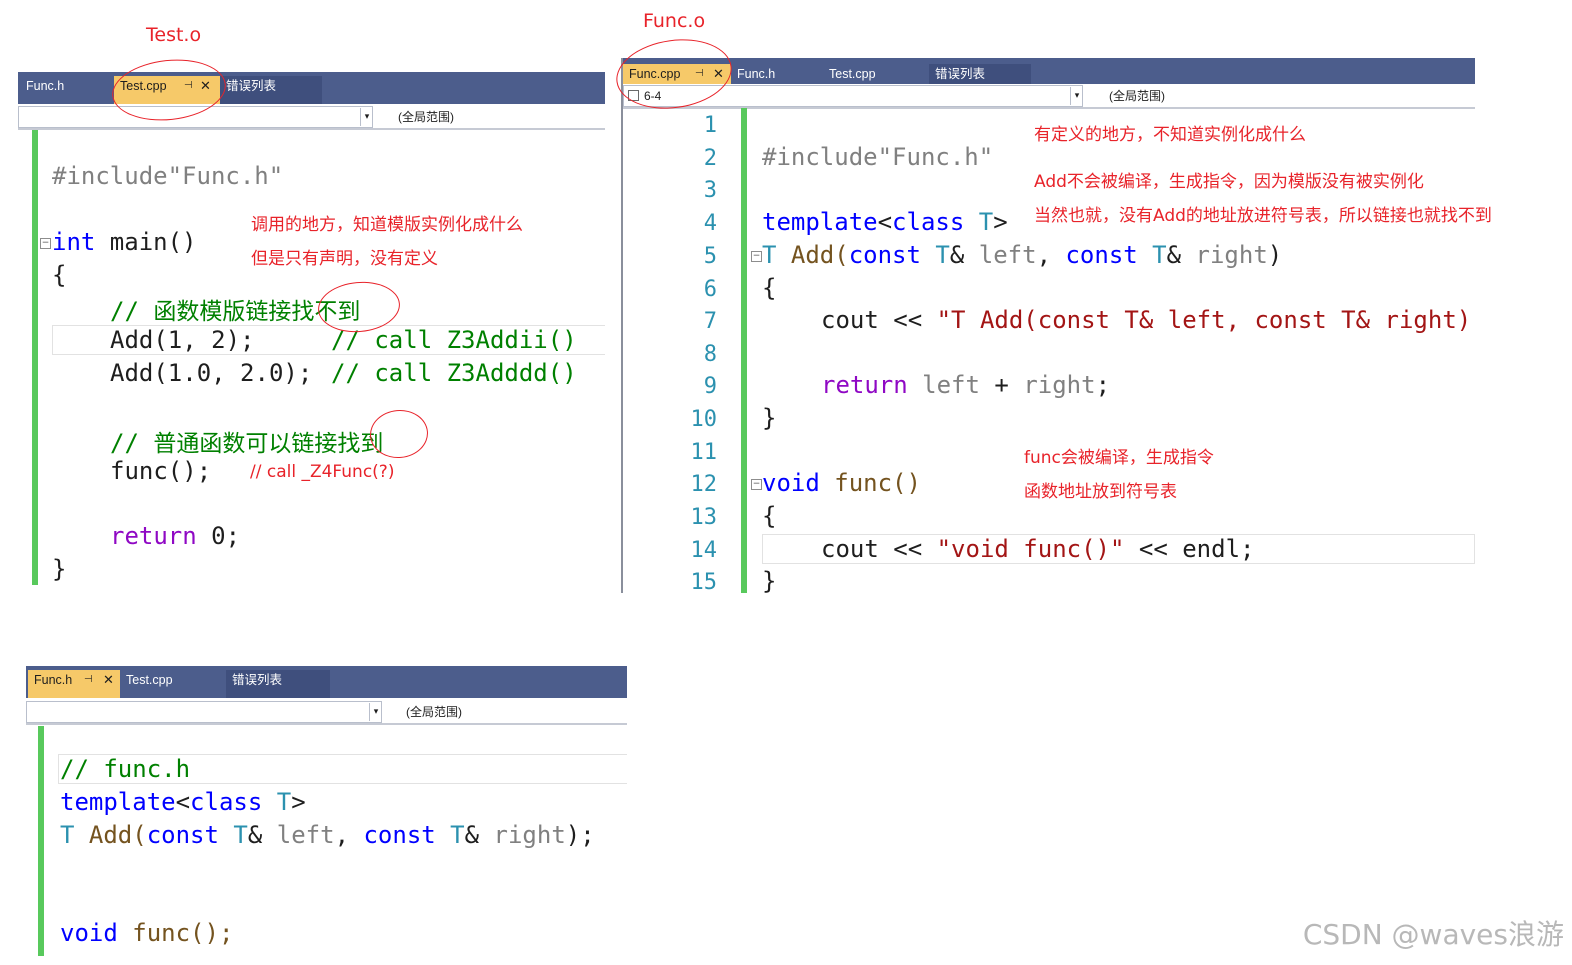 This screenshot has width=1572, height=965. Describe the element at coordinates (710, 321) in the screenshot. I see `line-number: 7` at that location.